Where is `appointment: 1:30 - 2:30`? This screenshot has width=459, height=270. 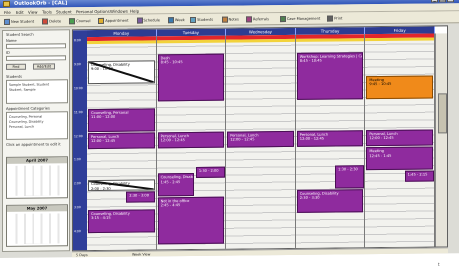 appointment: 1:30 - 2:30 is located at coordinates (350, 177).